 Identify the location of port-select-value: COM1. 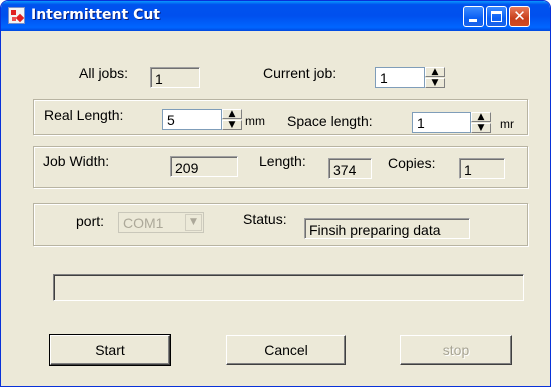
(143, 223).